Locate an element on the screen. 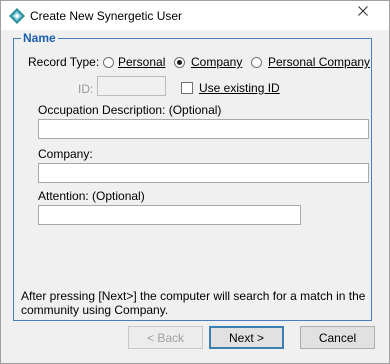 The height and width of the screenshot is (364, 390). occupation-input is located at coordinates (203, 129).